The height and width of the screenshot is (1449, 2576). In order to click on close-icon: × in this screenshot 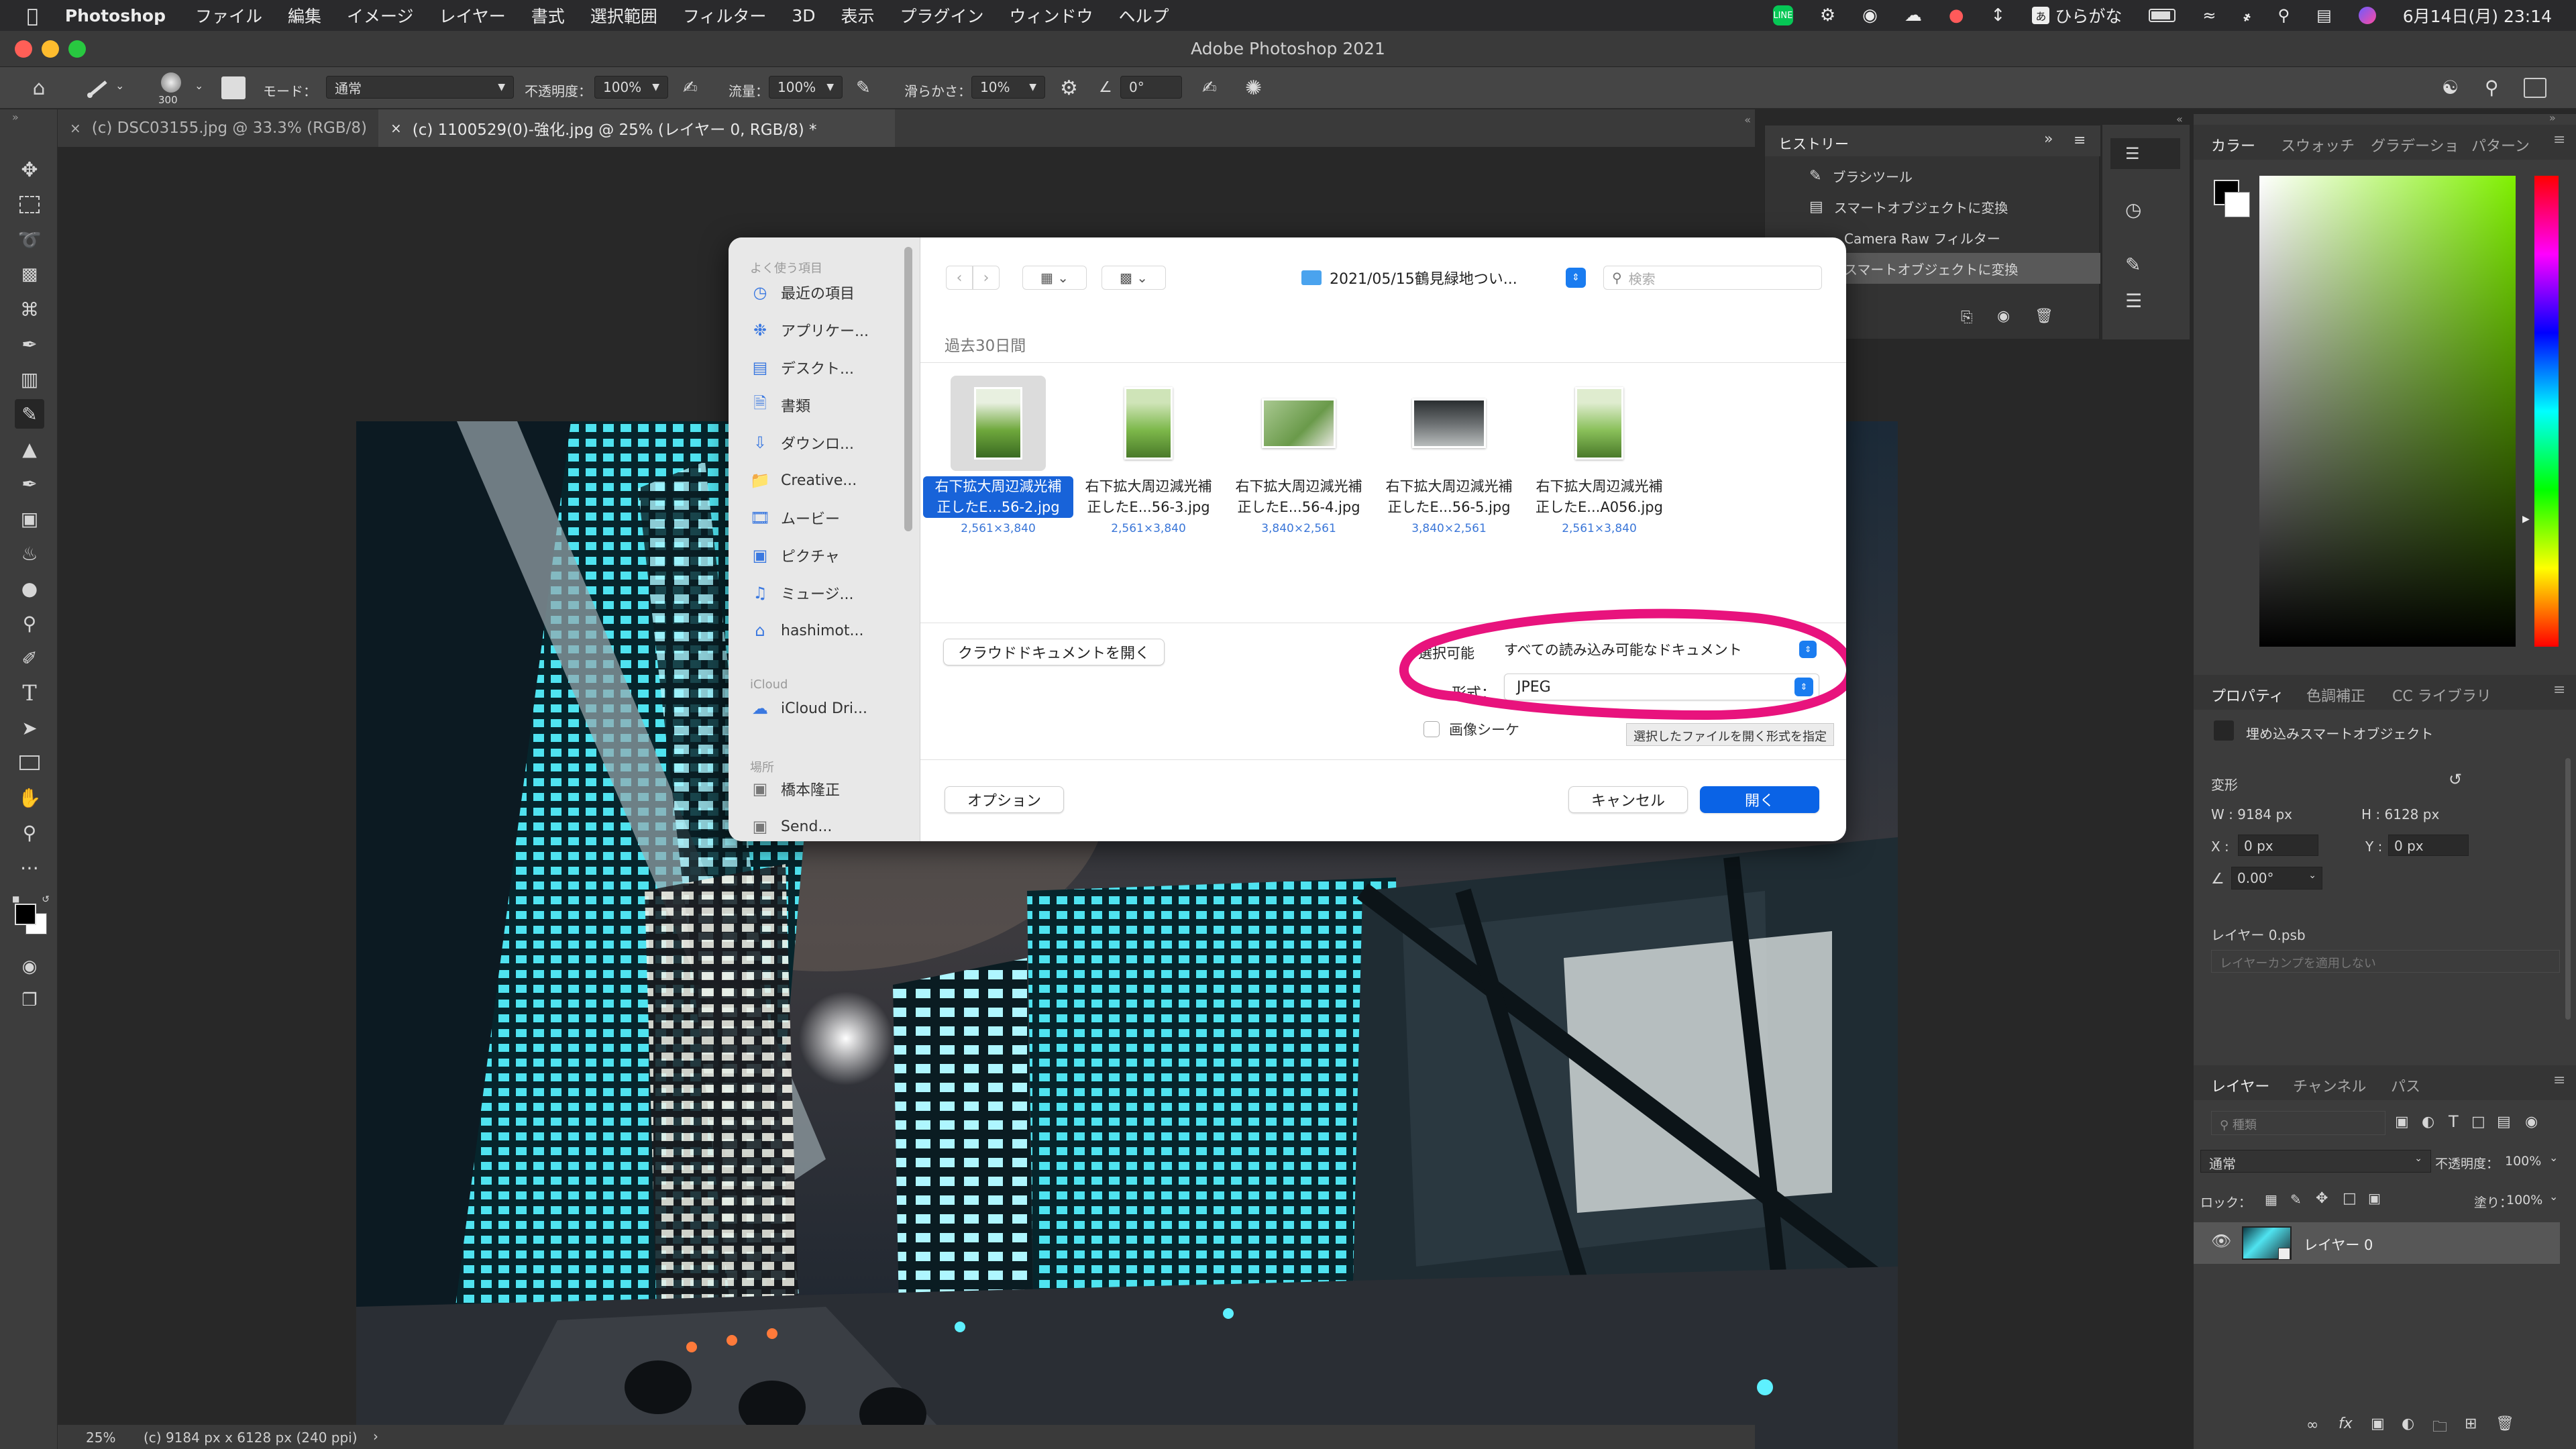, I will do `click(396, 128)`.